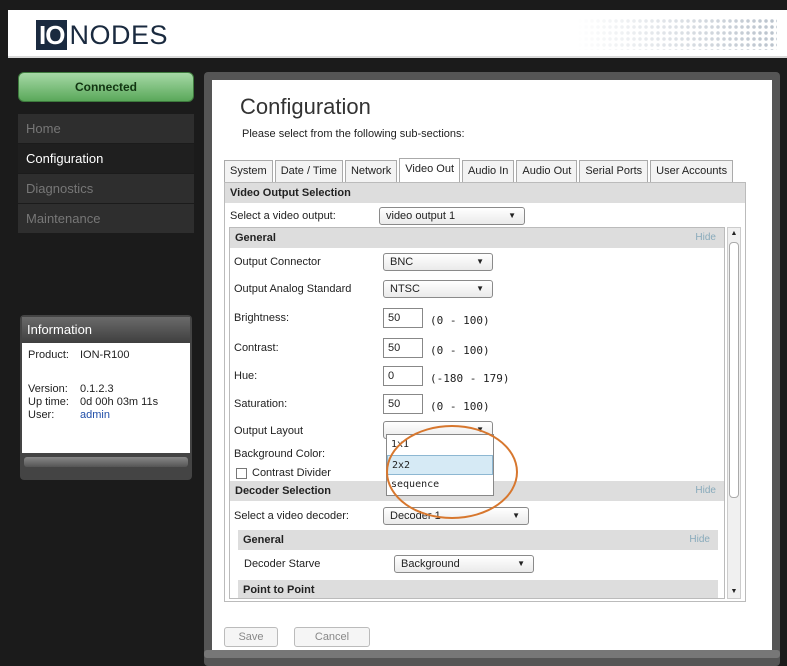  What do you see at coordinates (734, 592) in the screenshot?
I see `scroll-down-icon: ▼` at bounding box center [734, 592].